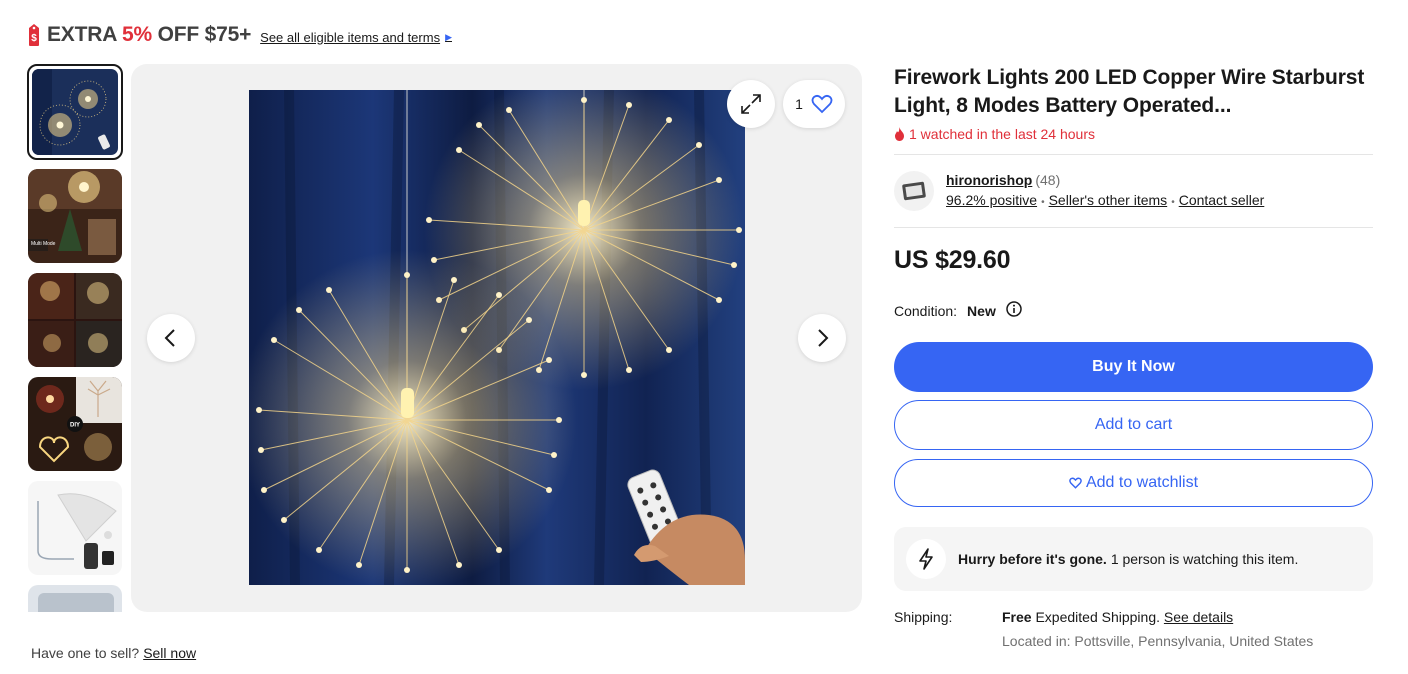 The height and width of the screenshot is (674, 1408). Describe the element at coordinates (1108, 200) in the screenshot. I see `seller-other-items-link: Seller's other items` at that location.